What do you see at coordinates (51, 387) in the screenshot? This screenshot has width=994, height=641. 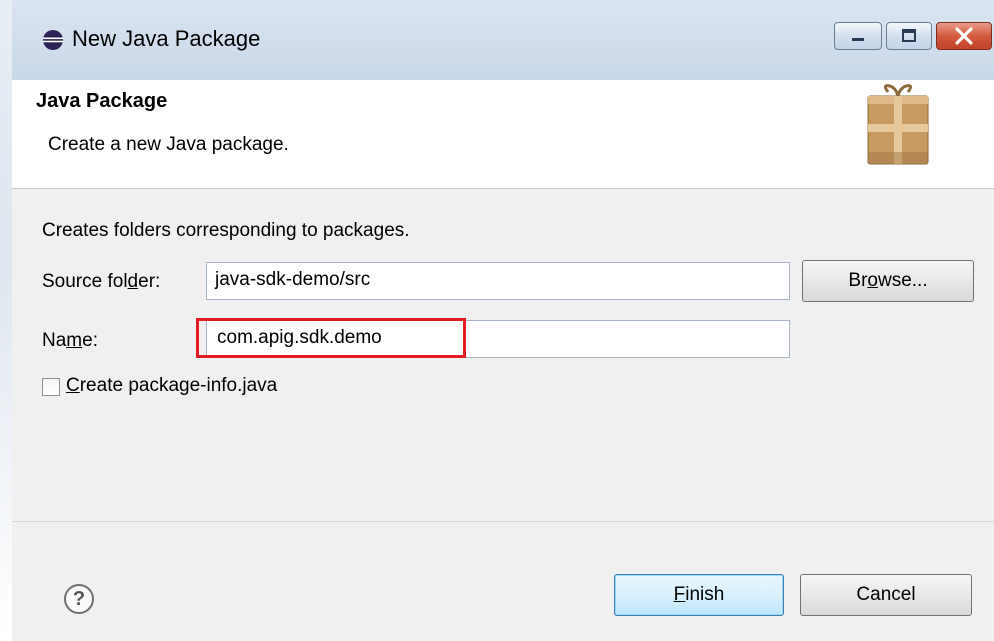 I see `create-package-info-checkbox` at bounding box center [51, 387].